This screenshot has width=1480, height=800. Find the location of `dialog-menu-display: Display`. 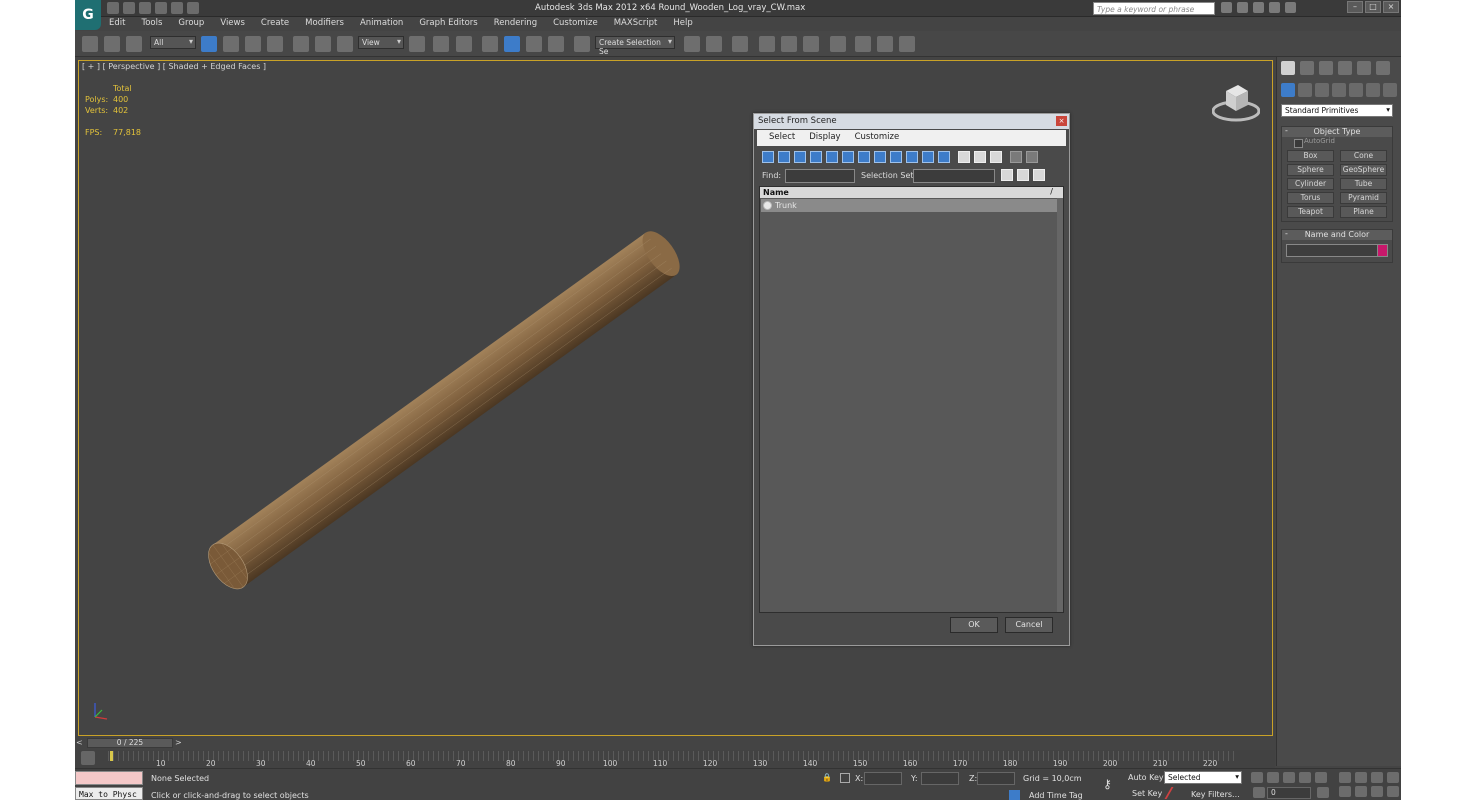

dialog-menu-display: Display is located at coordinates (824, 138).